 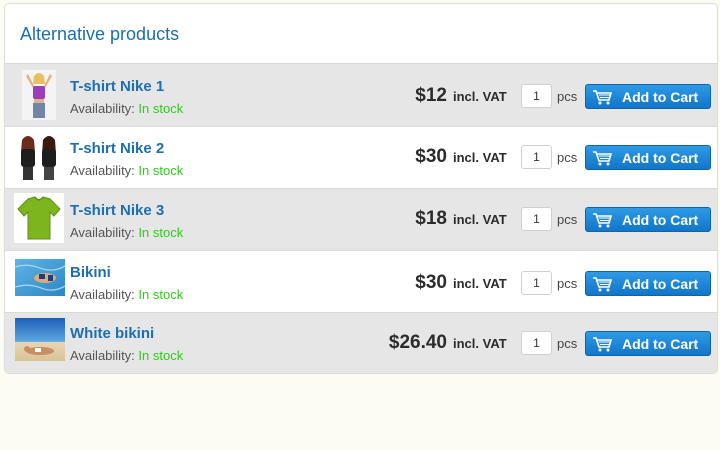 What do you see at coordinates (100, 34) in the screenshot?
I see `panel-title: Alternative products` at bounding box center [100, 34].